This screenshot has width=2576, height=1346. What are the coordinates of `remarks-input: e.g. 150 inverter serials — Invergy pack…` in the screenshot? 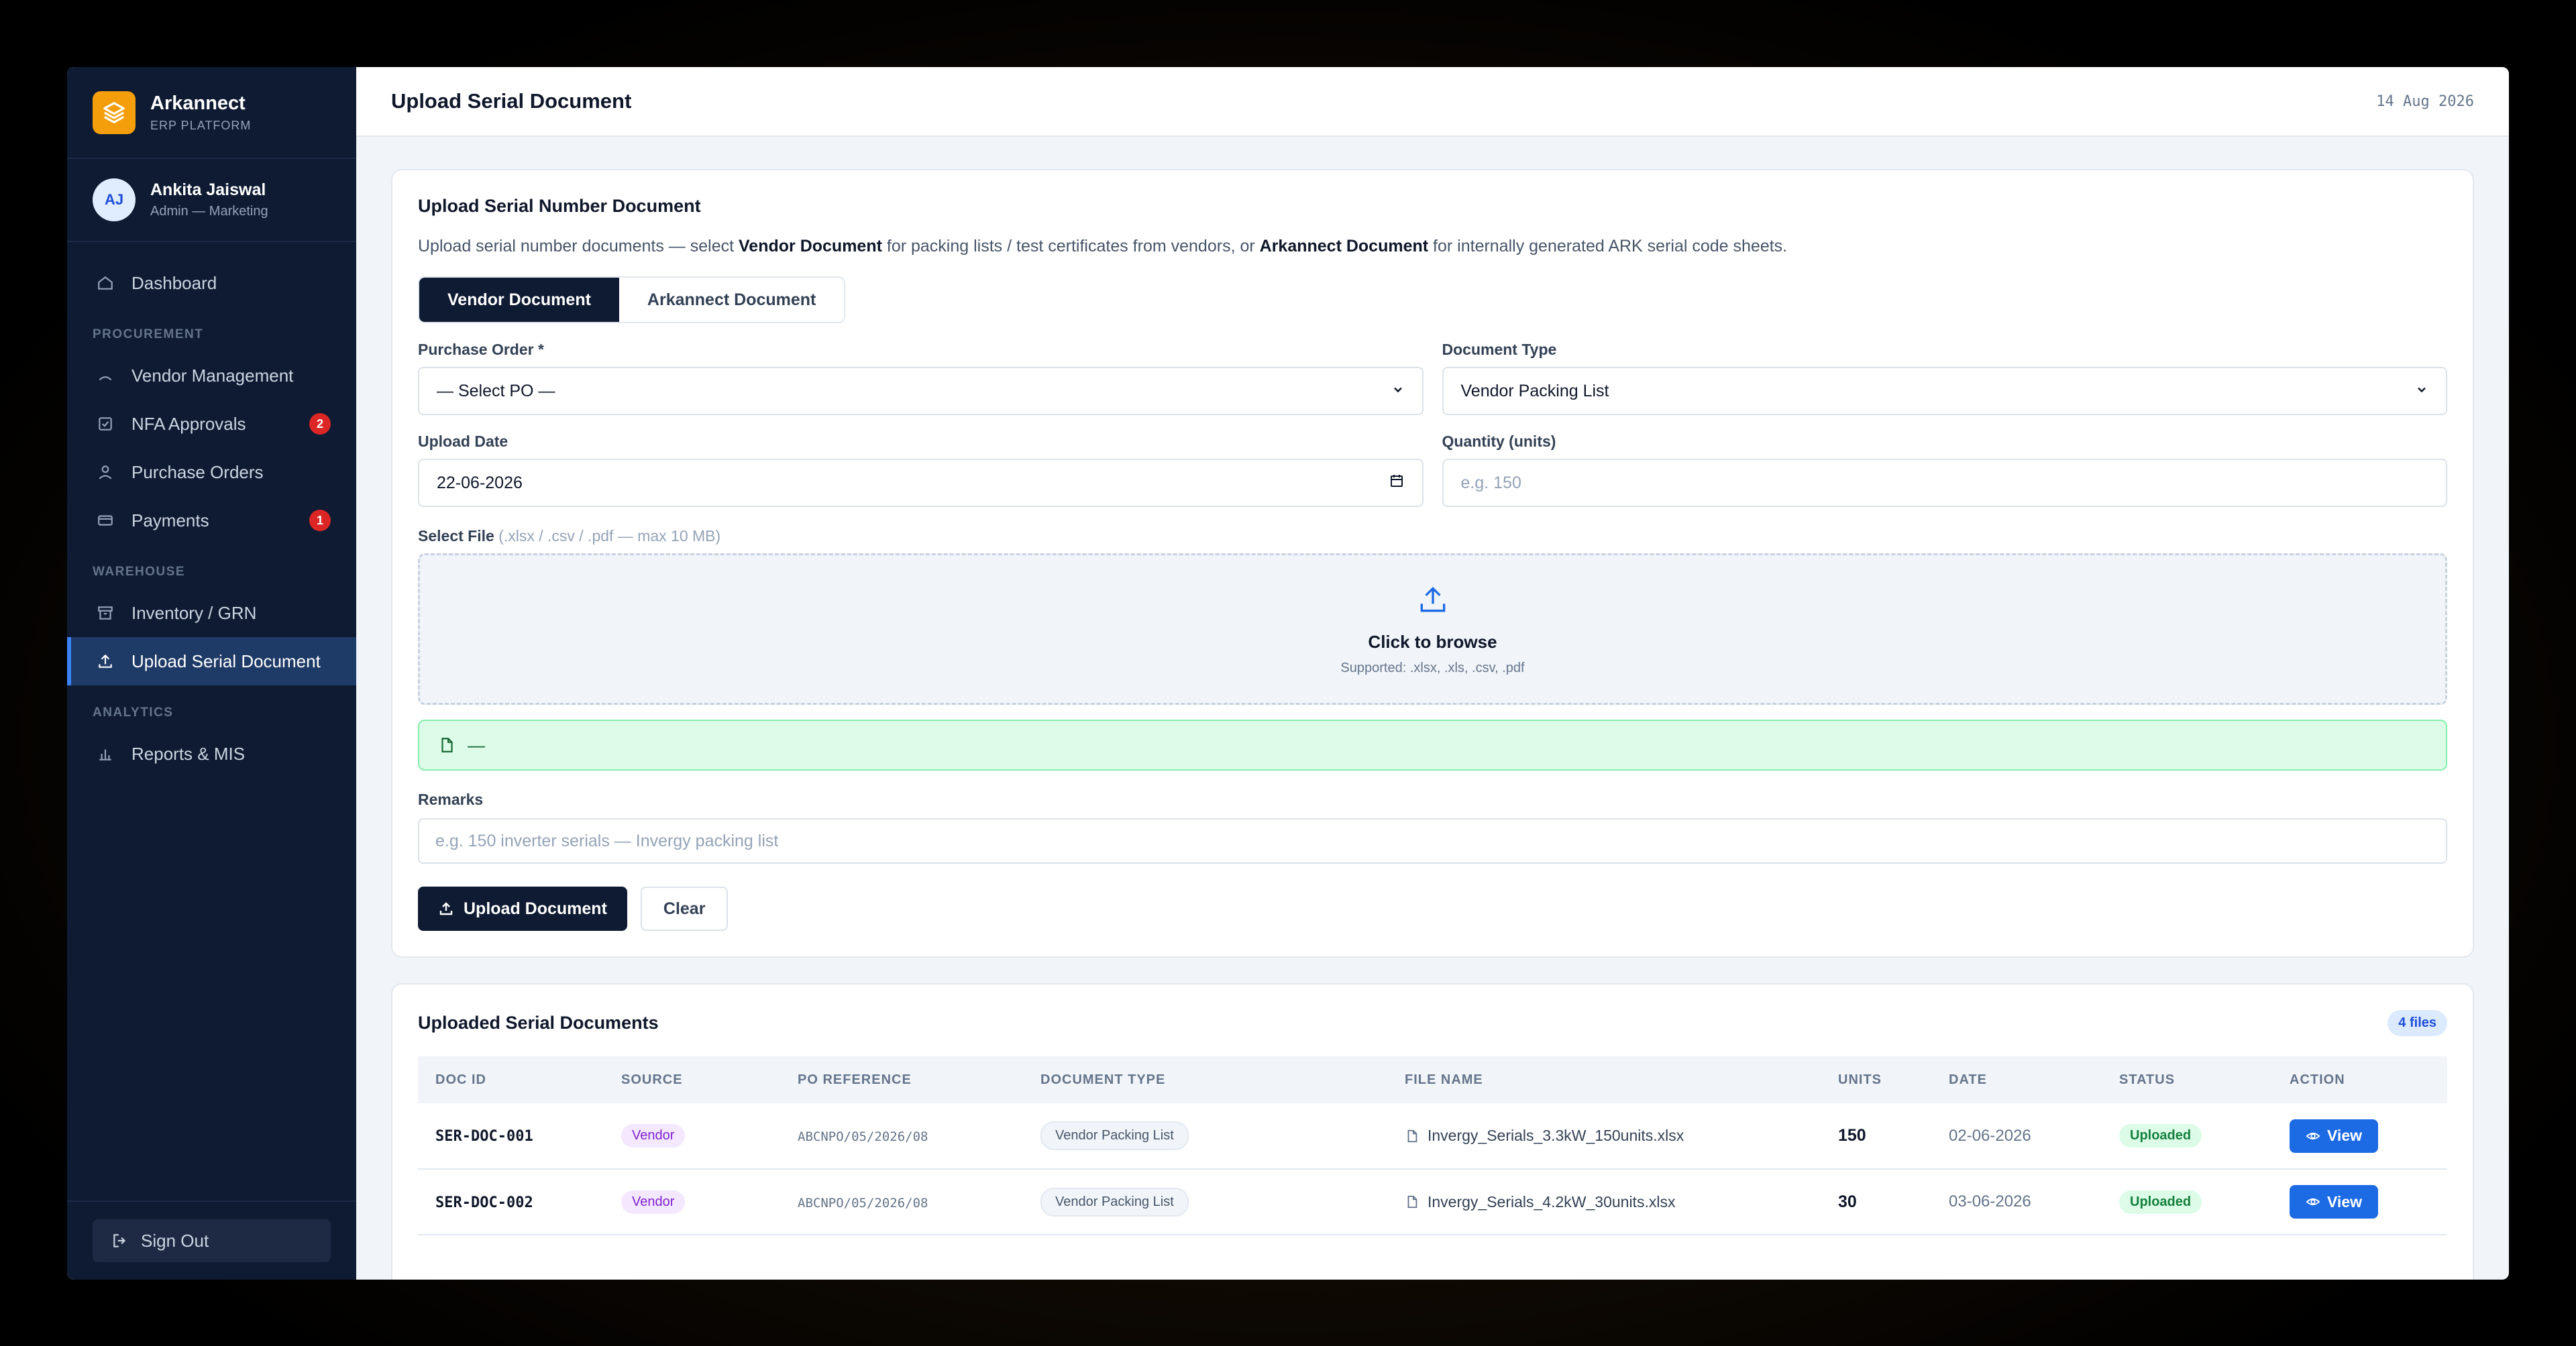 It's located at (1432, 841).